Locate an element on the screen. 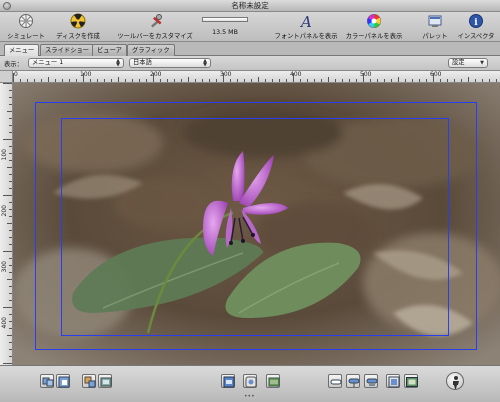 The height and width of the screenshot is (402, 500). title-safe-icon is located at coordinates (394, 382).